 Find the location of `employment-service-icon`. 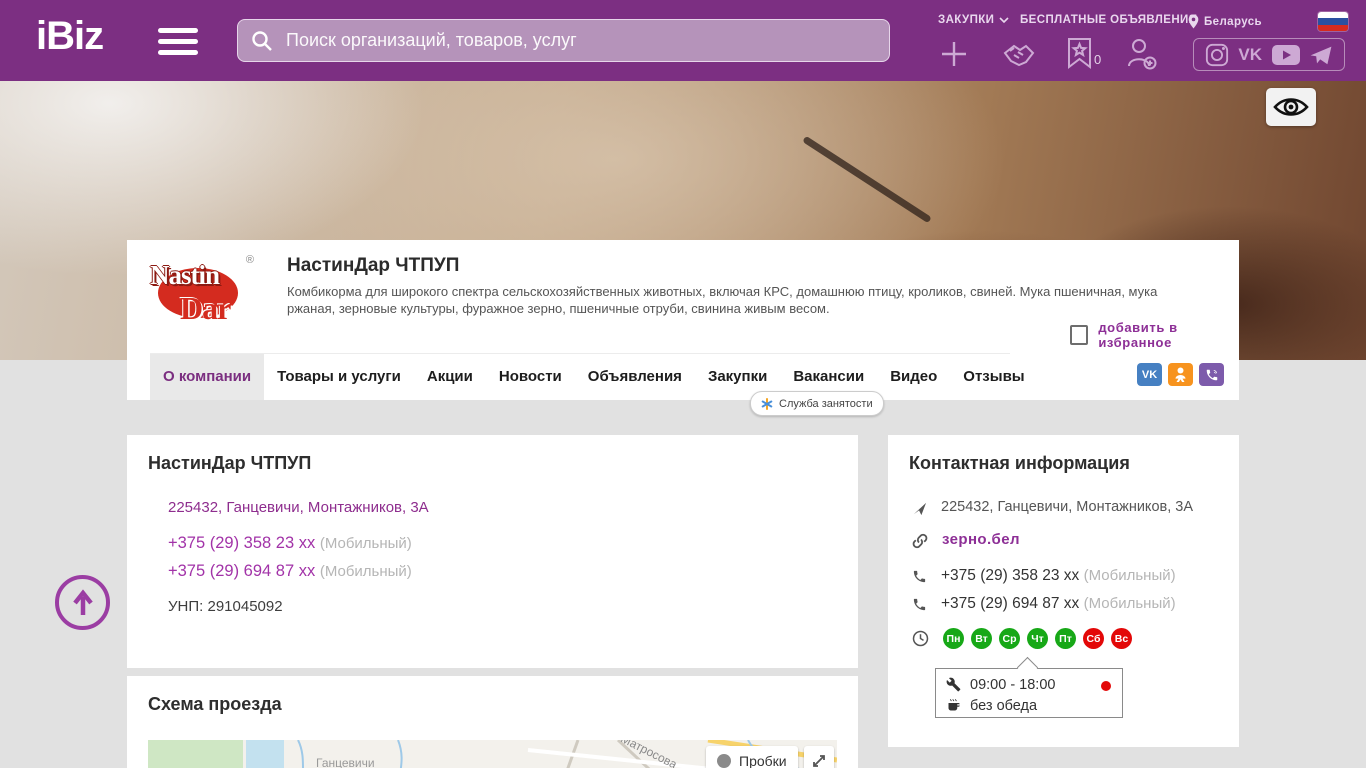

employment-service-icon is located at coordinates (767, 403).